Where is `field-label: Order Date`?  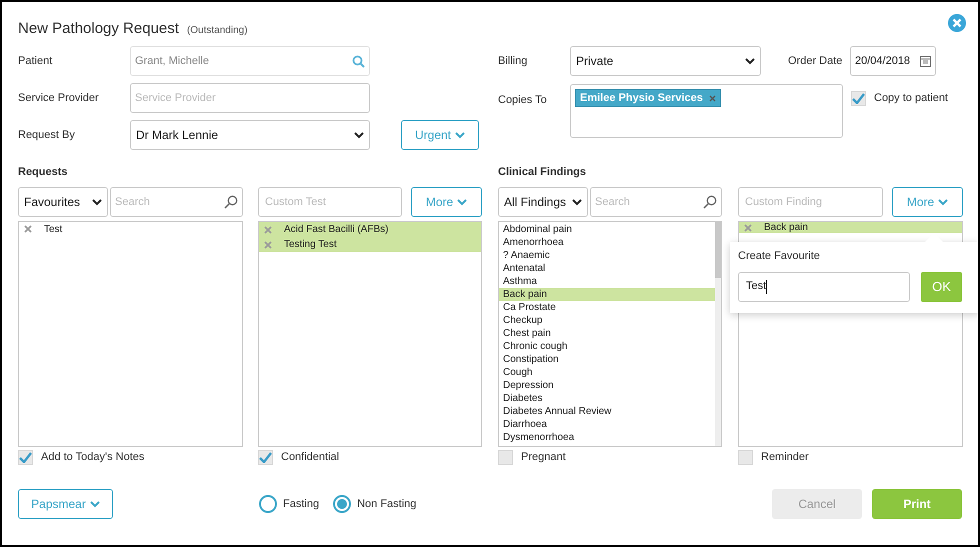
field-label: Order Date is located at coordinates (816, 61).